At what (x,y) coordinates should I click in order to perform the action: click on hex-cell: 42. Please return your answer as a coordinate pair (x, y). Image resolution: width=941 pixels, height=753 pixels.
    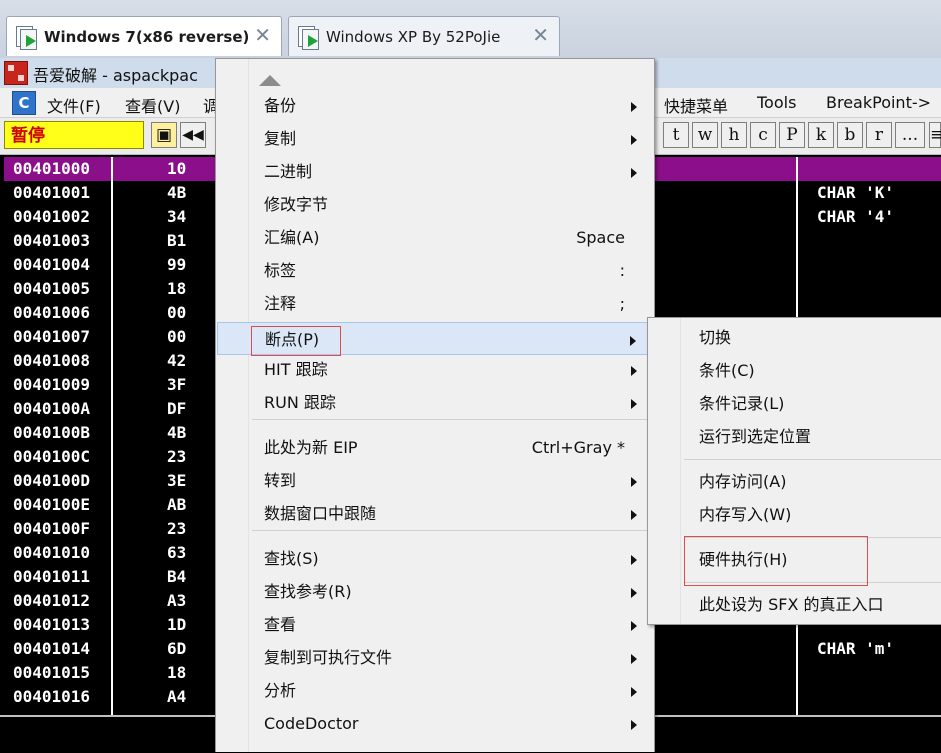
    Looking at the image, I should click on (168, 361).